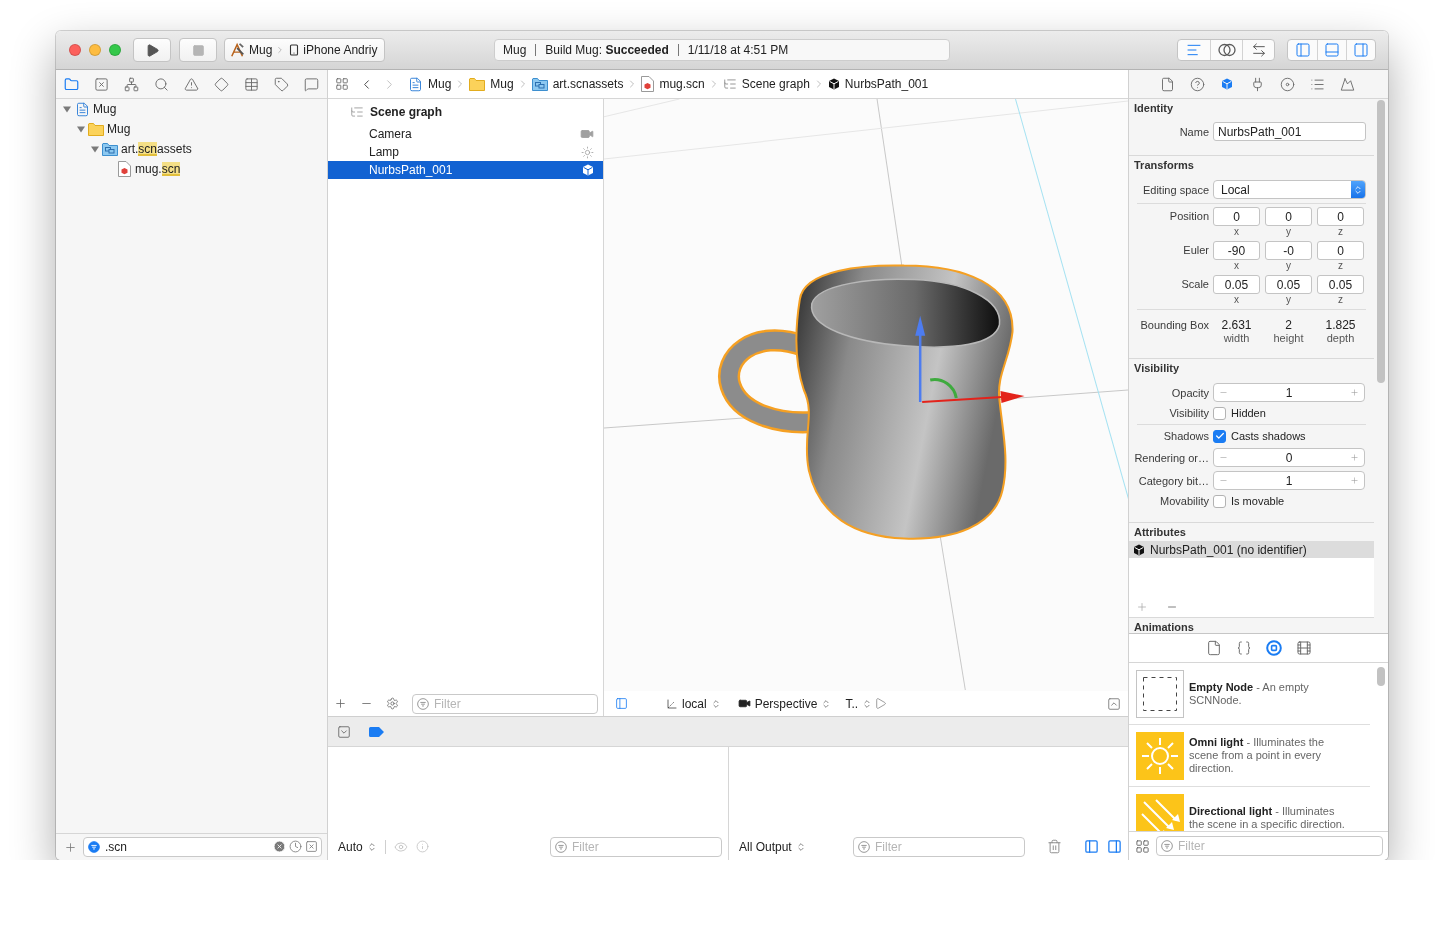 Image resolution: width=1444 pixels, height=940 pixels. I want to click on cube-icon, so click(1139, 549).